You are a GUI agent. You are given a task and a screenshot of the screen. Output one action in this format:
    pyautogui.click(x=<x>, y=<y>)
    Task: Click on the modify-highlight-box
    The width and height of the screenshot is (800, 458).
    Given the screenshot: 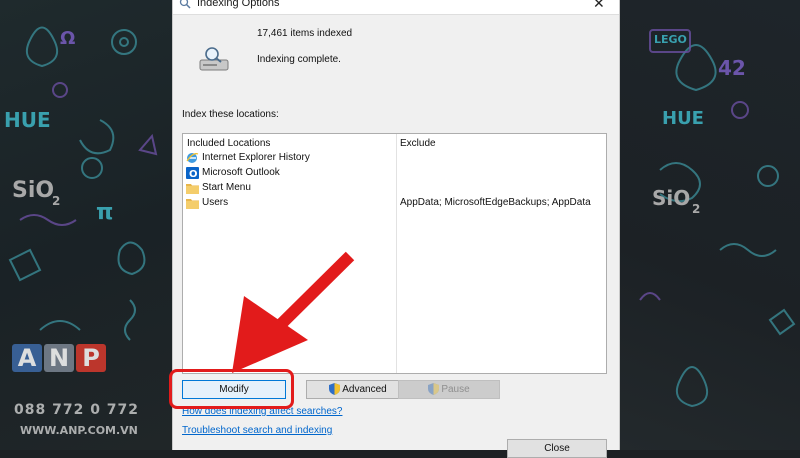 What is the action you would take?
    pyautogui.click(x=231, y=389)
    